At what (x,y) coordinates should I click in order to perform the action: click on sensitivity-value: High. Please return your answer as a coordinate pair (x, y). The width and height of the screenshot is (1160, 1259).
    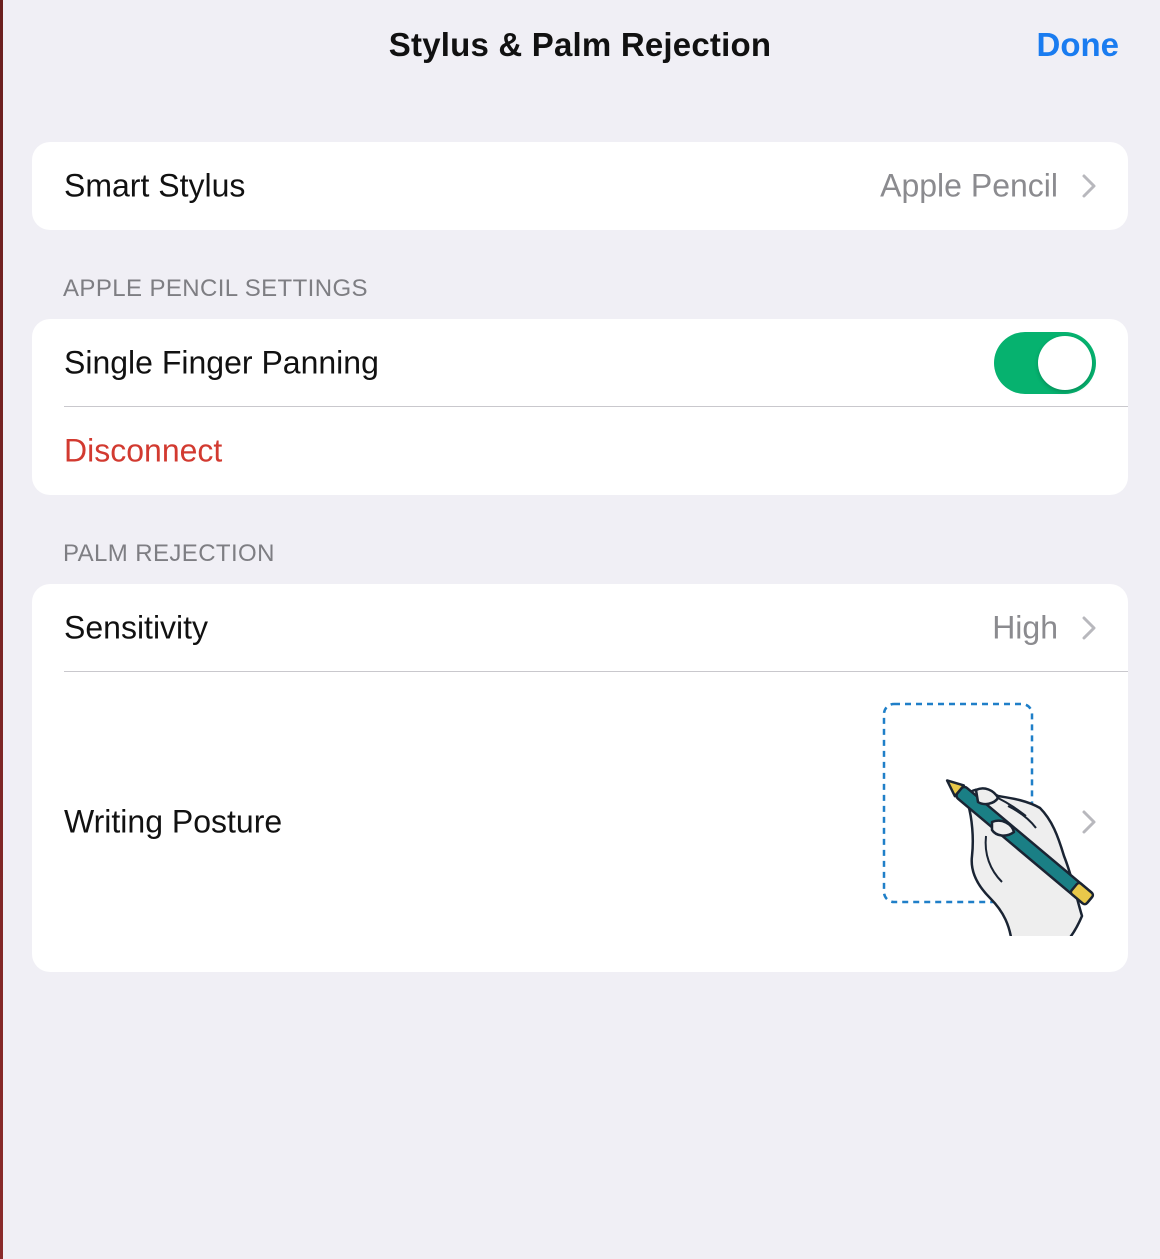
    Looking at the image, I should click on (1025, 627).